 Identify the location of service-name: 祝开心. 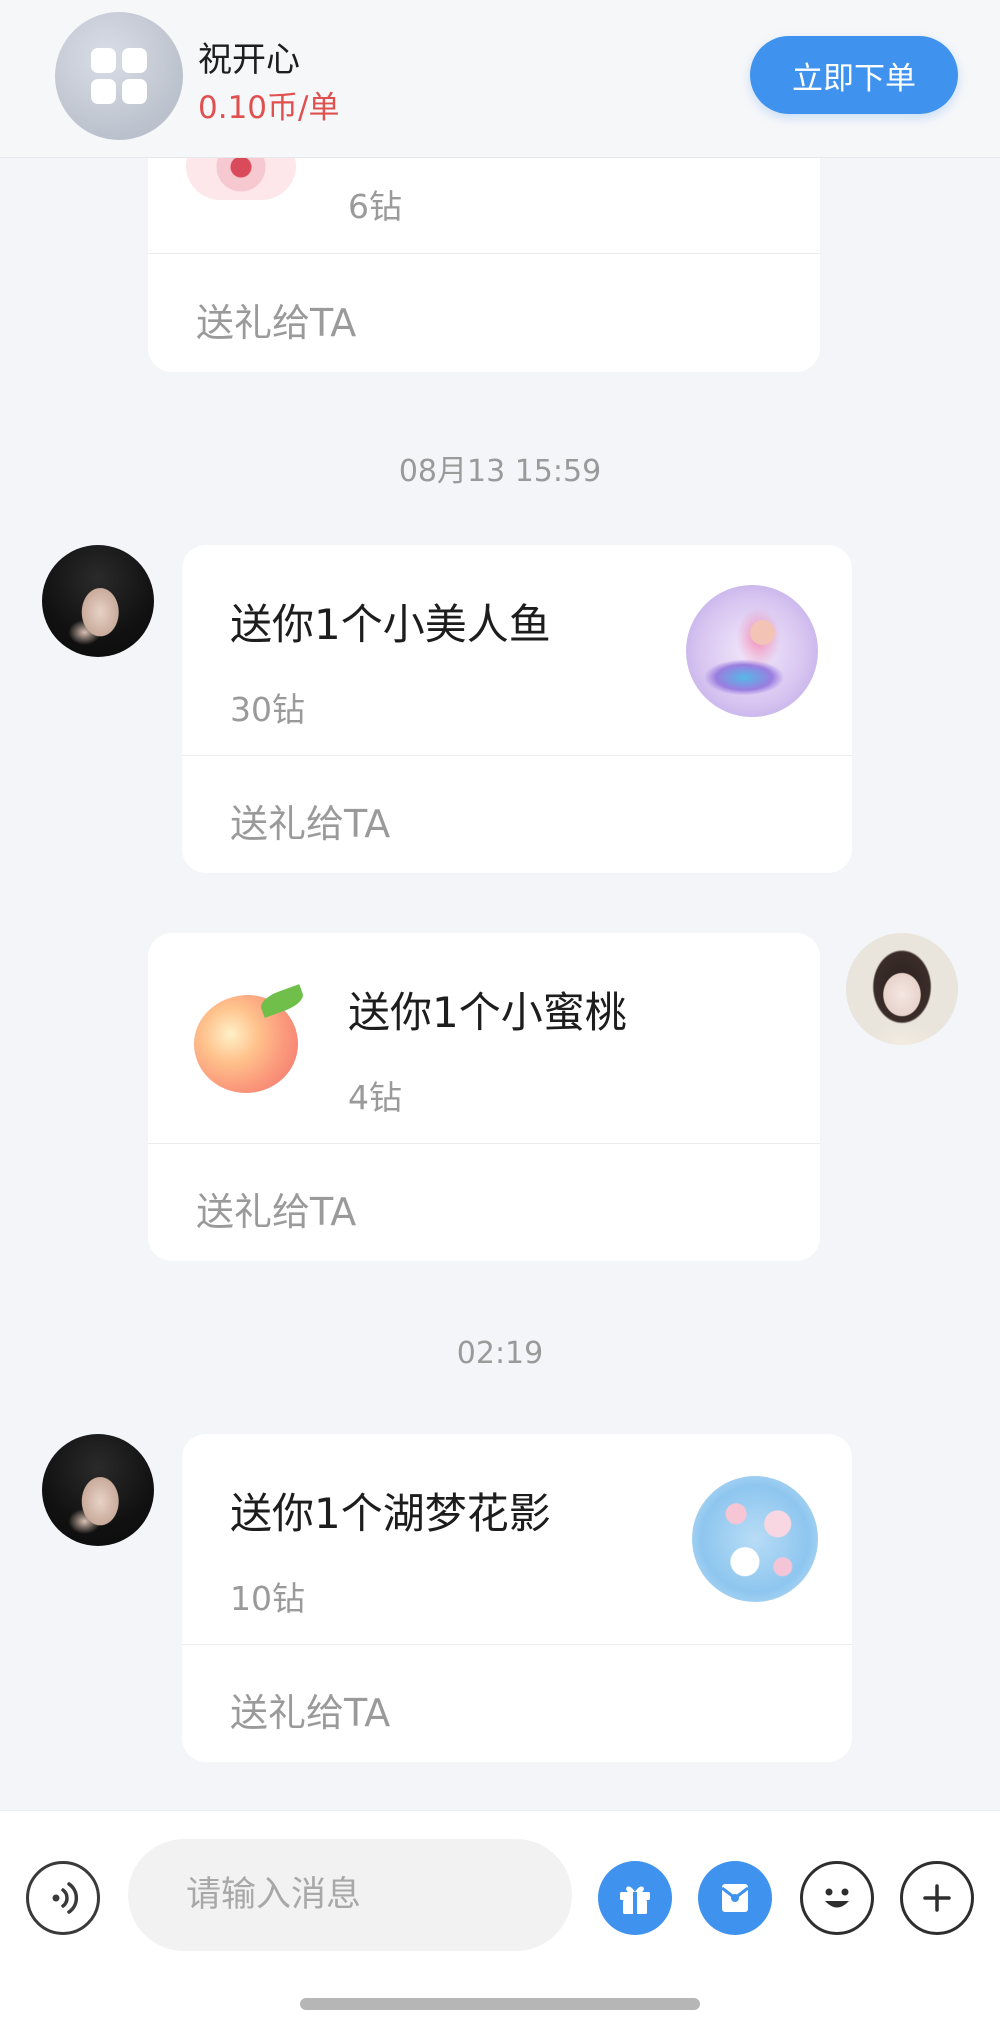
(249, 60).